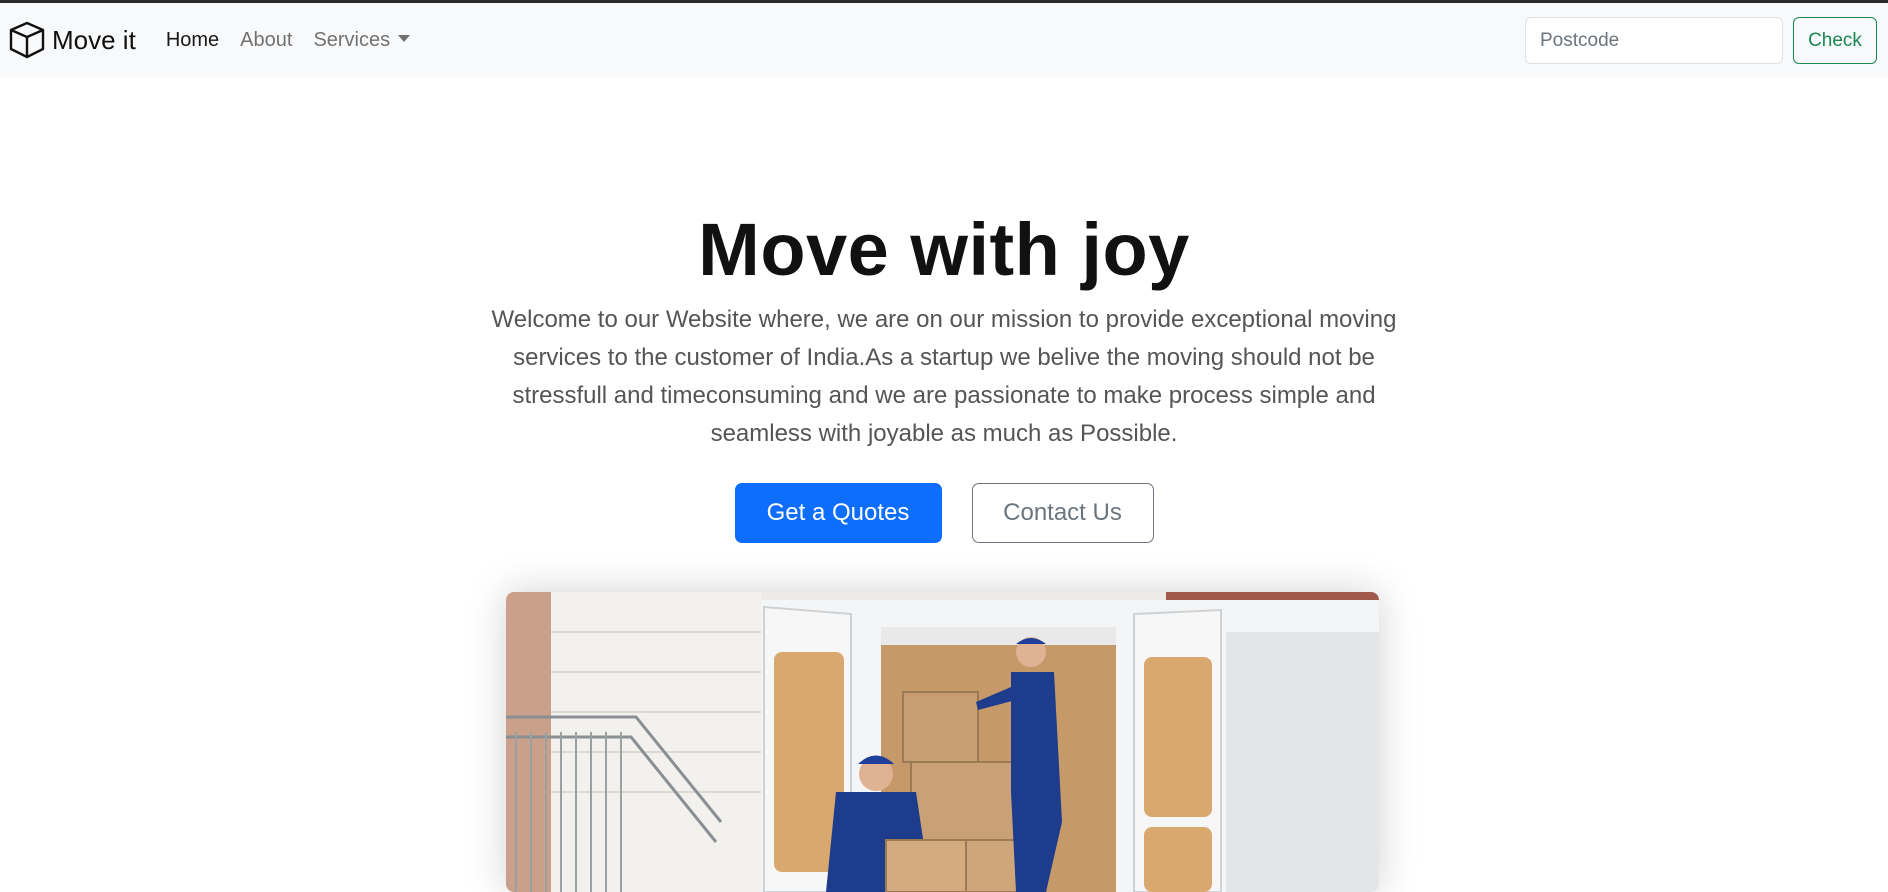  What do you see at coordinates (94, 39) in the screenshot?
I see `brand-name: Move it` at bounding box center [94, 39].